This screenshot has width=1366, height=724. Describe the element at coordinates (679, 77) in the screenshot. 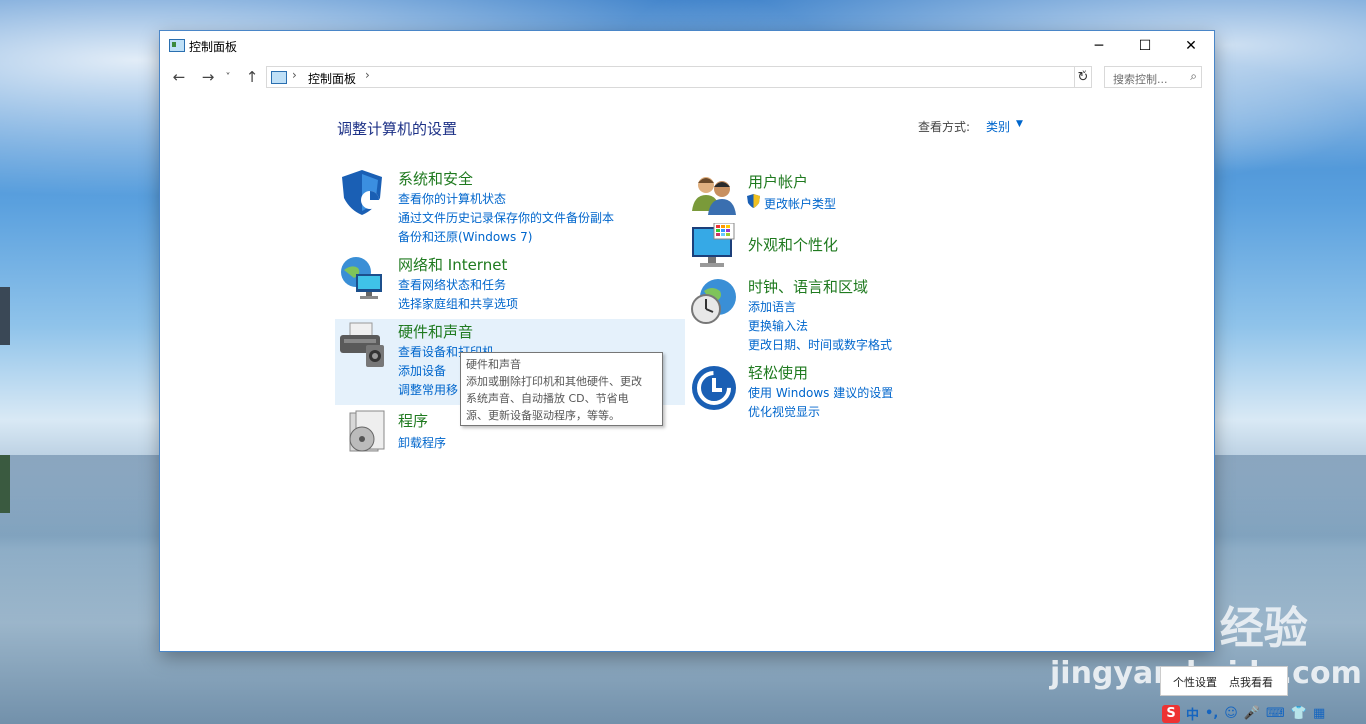

I see `address-bar: › 控制面板 › ˅` at that location.